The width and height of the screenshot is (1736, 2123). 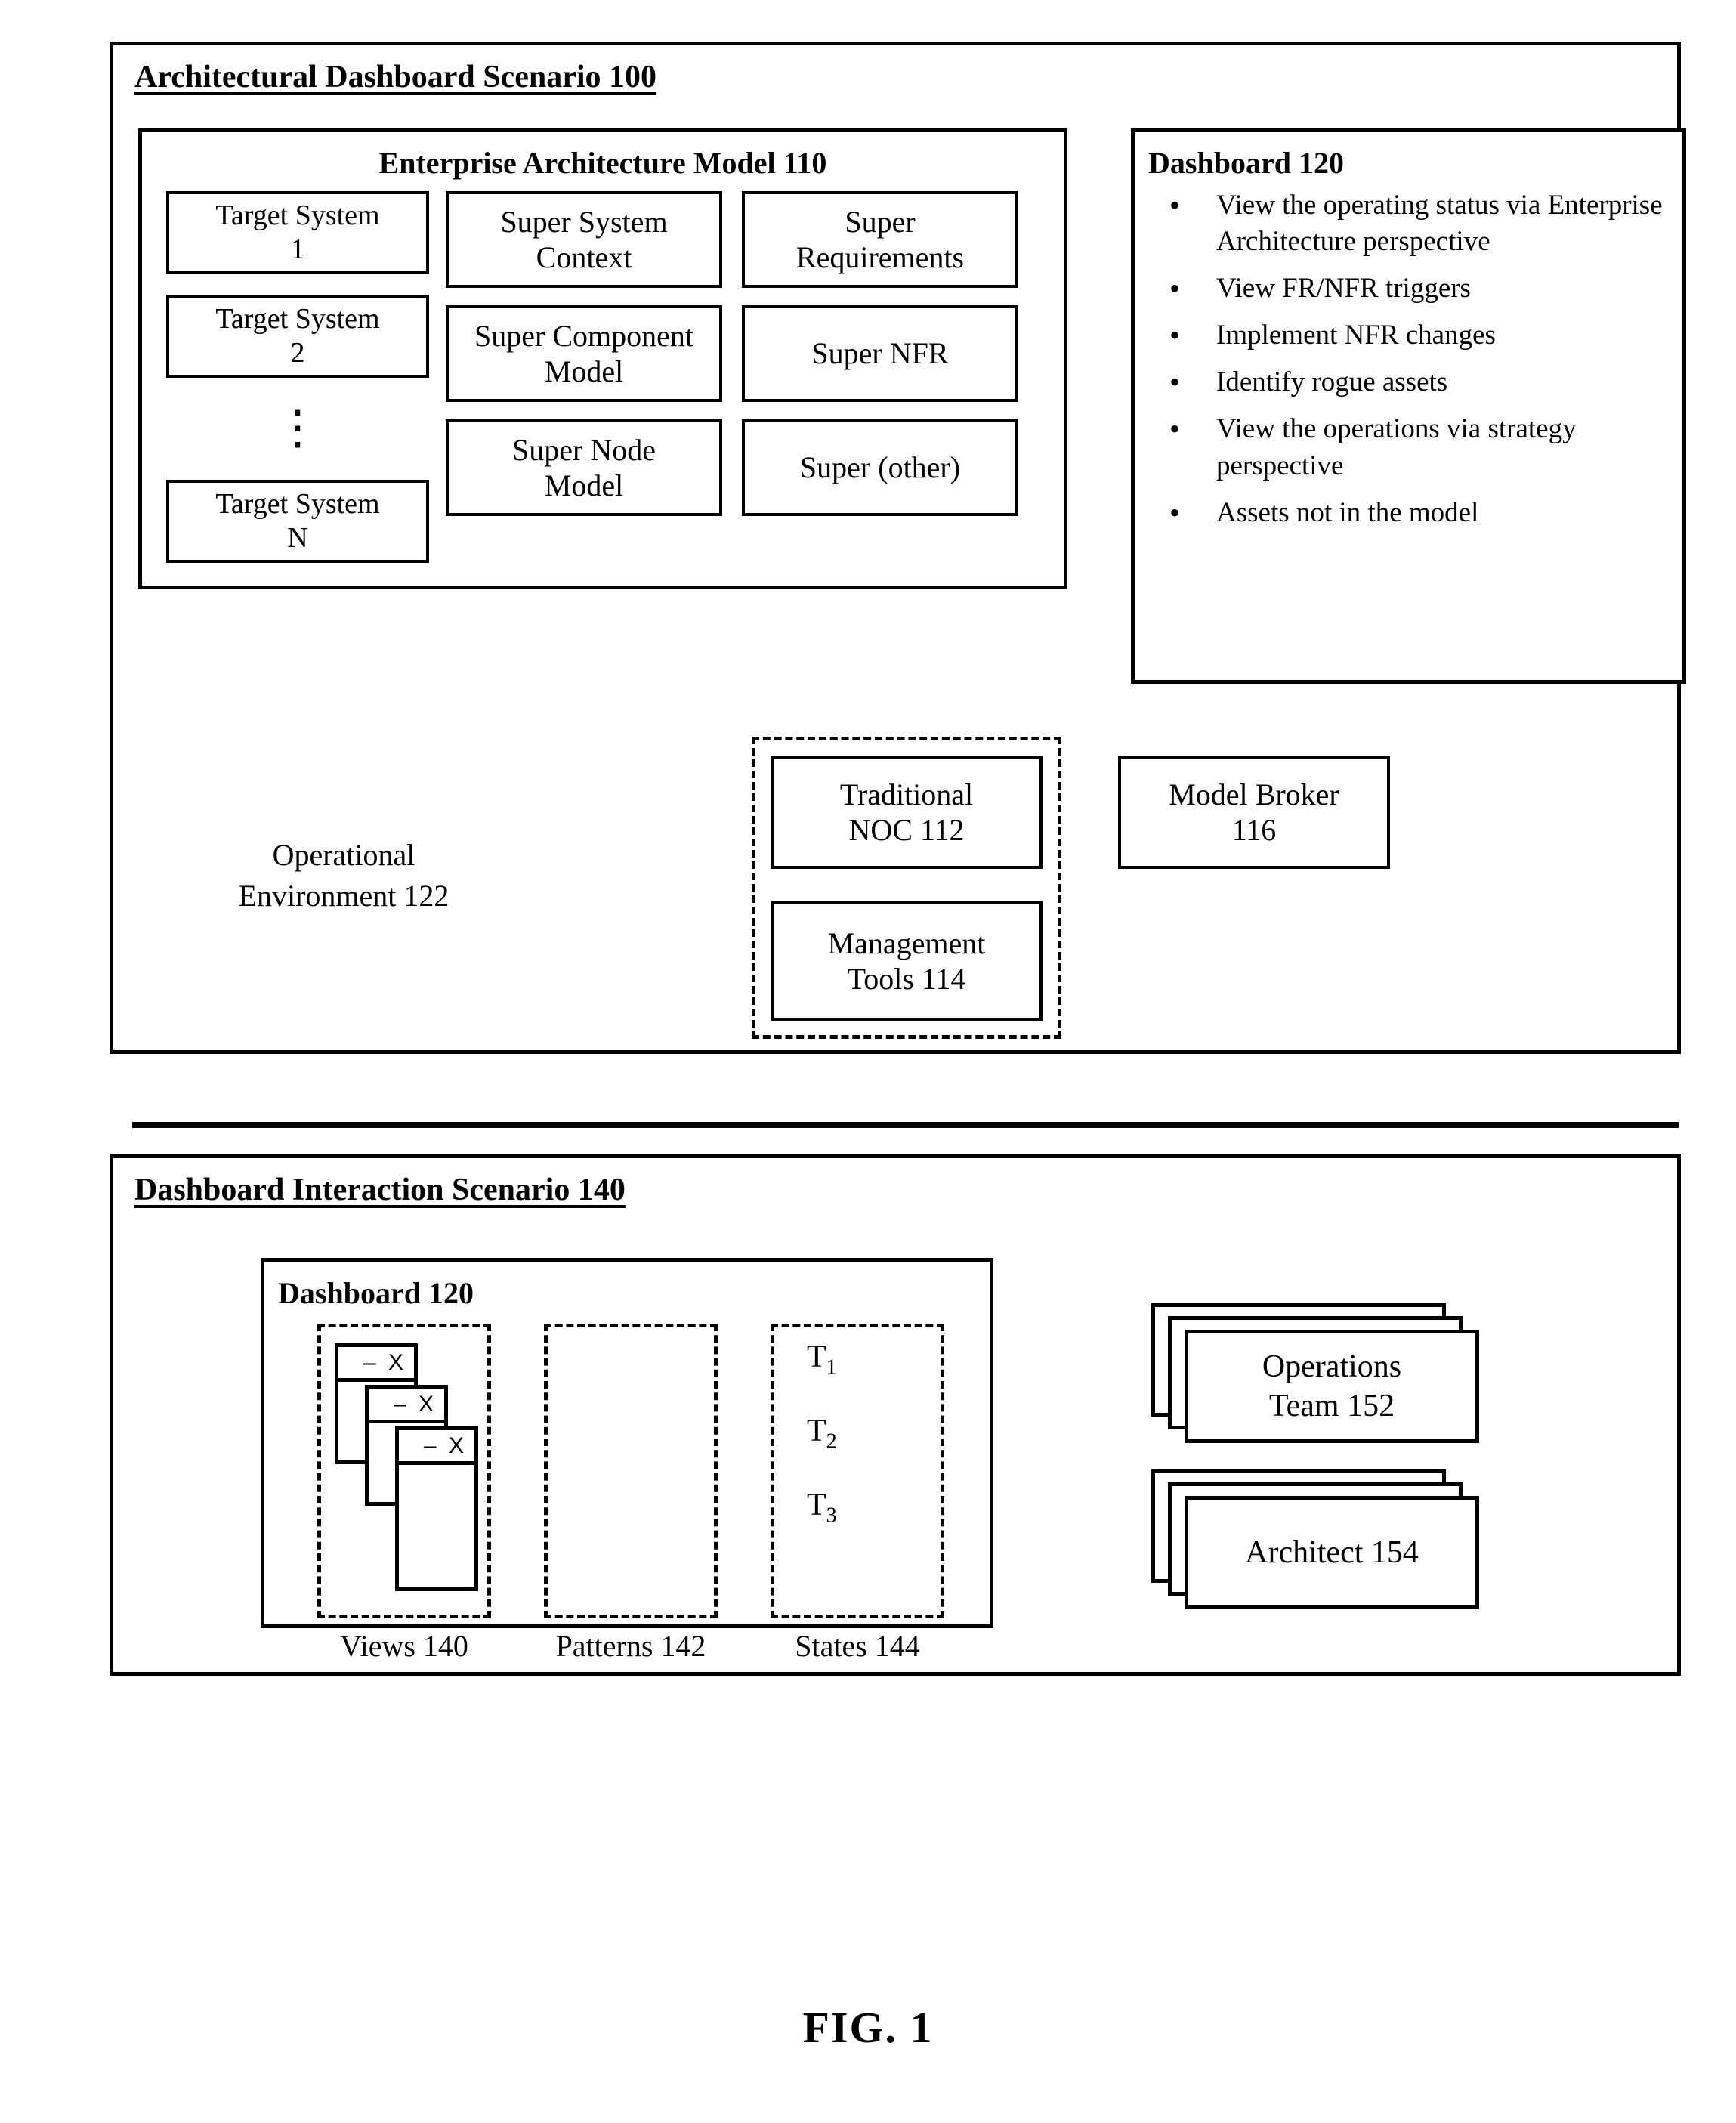 What do you see at coordinates (343, 875) in the screenshot?
I see `operational-environment-label: Operational Environment 122` at bounding box center [343, 875].